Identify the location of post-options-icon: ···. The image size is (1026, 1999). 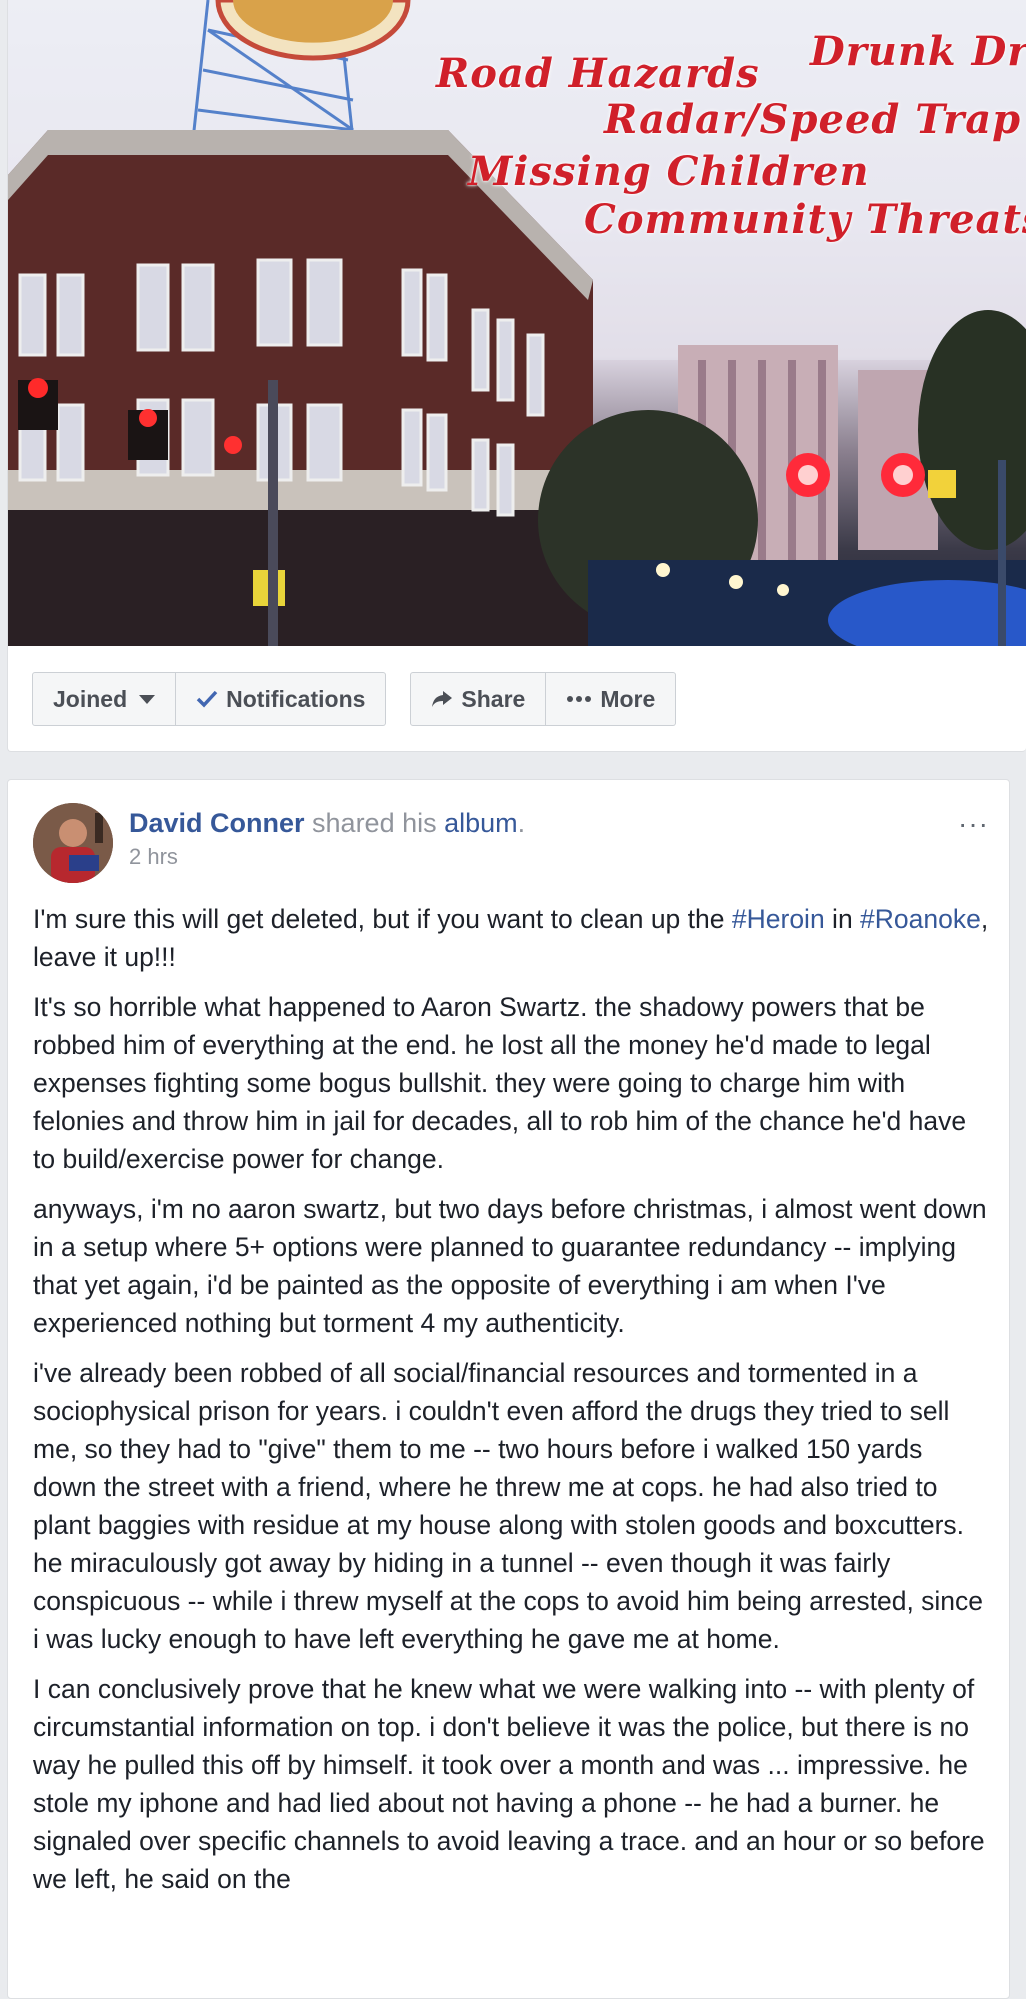
(973, 824).